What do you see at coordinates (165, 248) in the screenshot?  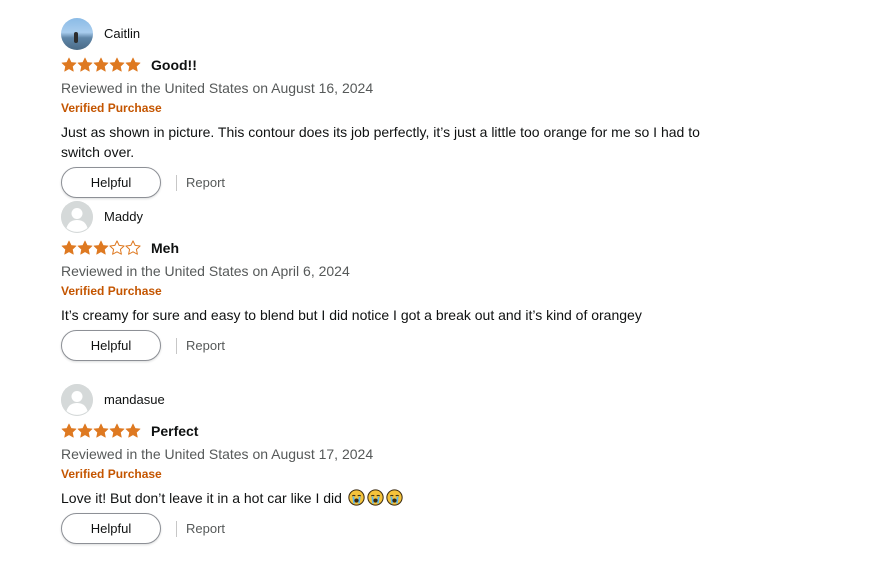 I see `review-title: Meh` at bounding box center [165, 248].